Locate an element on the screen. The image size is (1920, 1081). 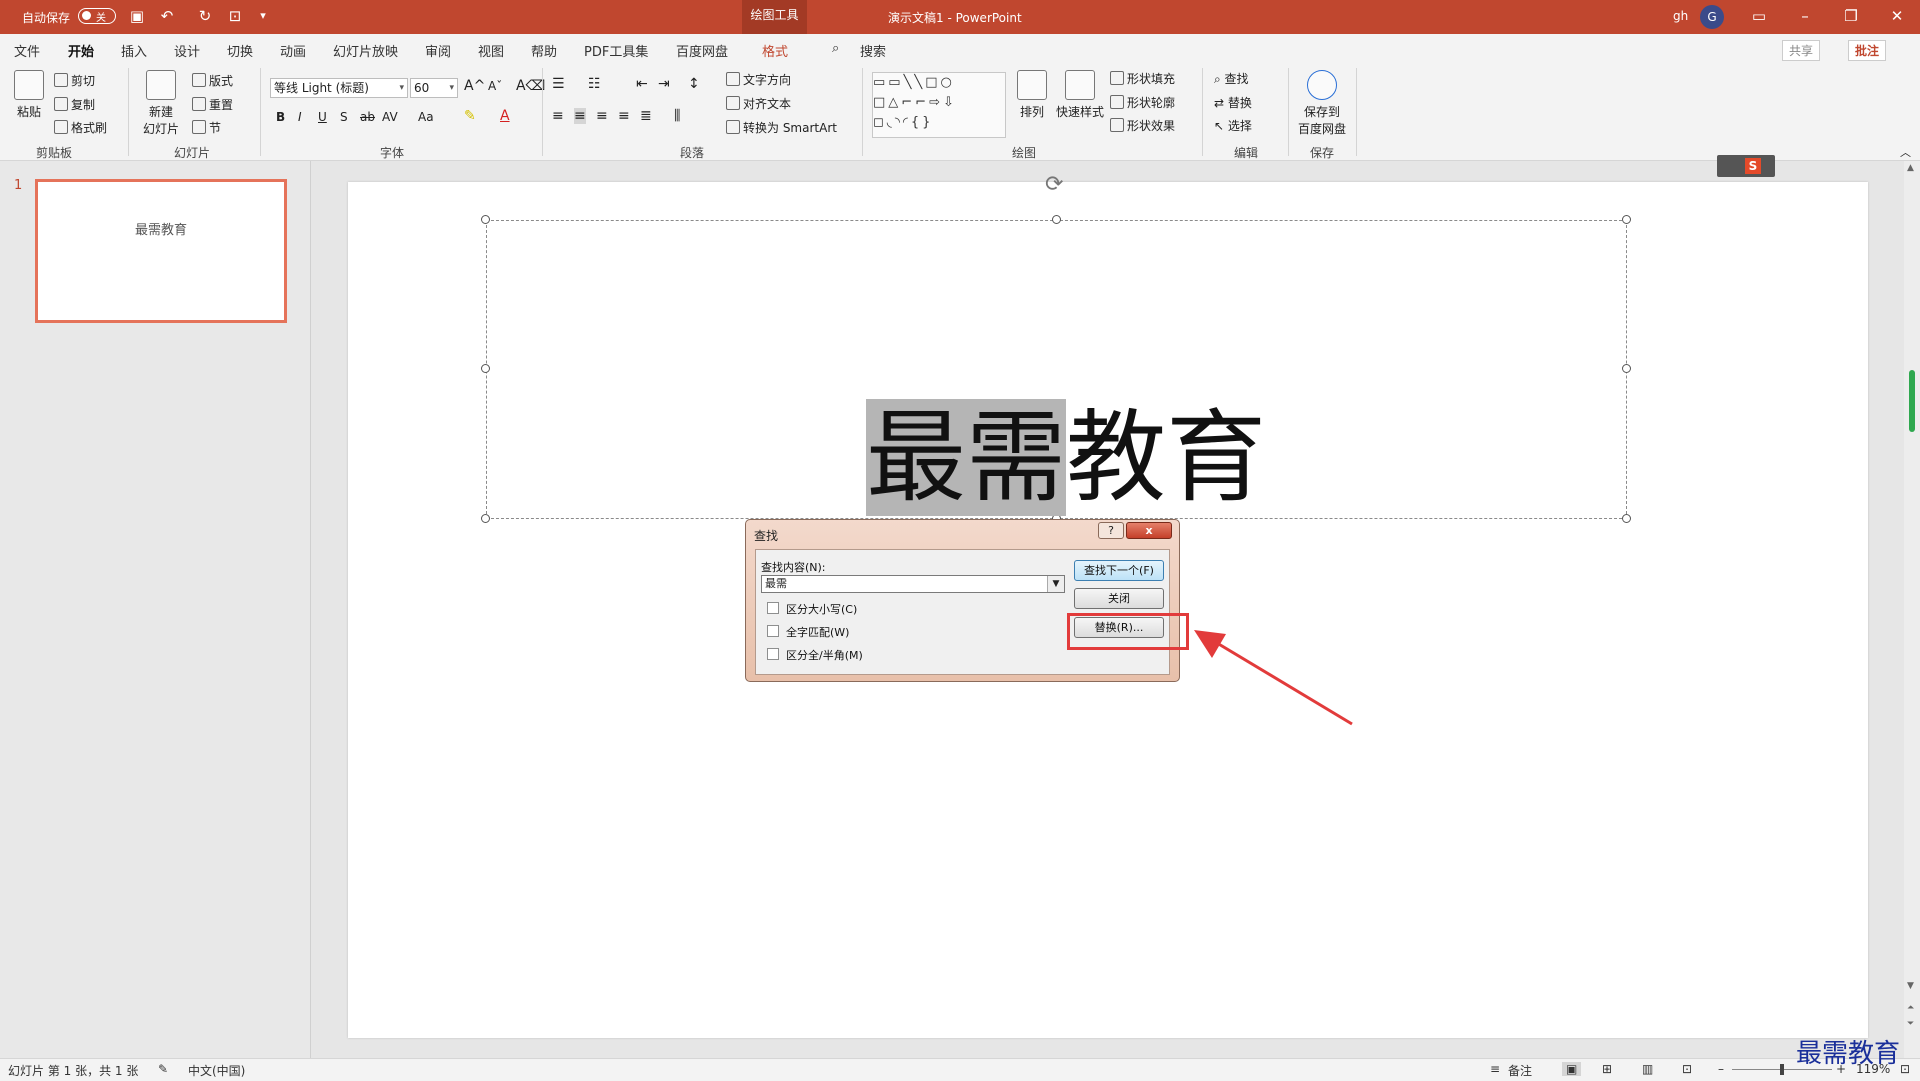
grow-font-icon: A^ is located at coordinates (474, 86).